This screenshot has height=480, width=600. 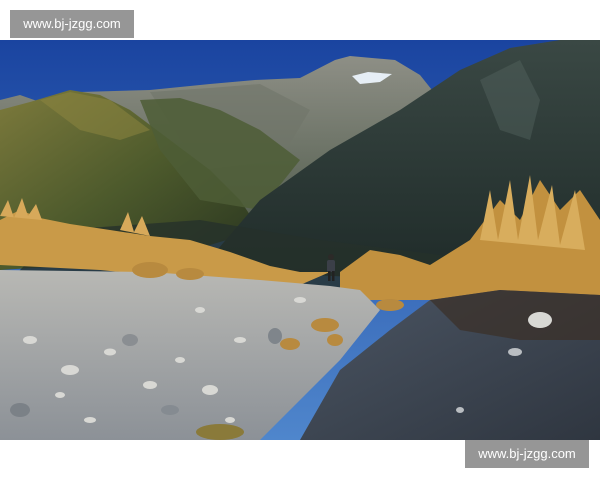 What do you see at coordinates (527, 454) in the screenshot?
I see `watermark-bottom-right: www.bj-jzgg.com` at bounding box center [527, 454].